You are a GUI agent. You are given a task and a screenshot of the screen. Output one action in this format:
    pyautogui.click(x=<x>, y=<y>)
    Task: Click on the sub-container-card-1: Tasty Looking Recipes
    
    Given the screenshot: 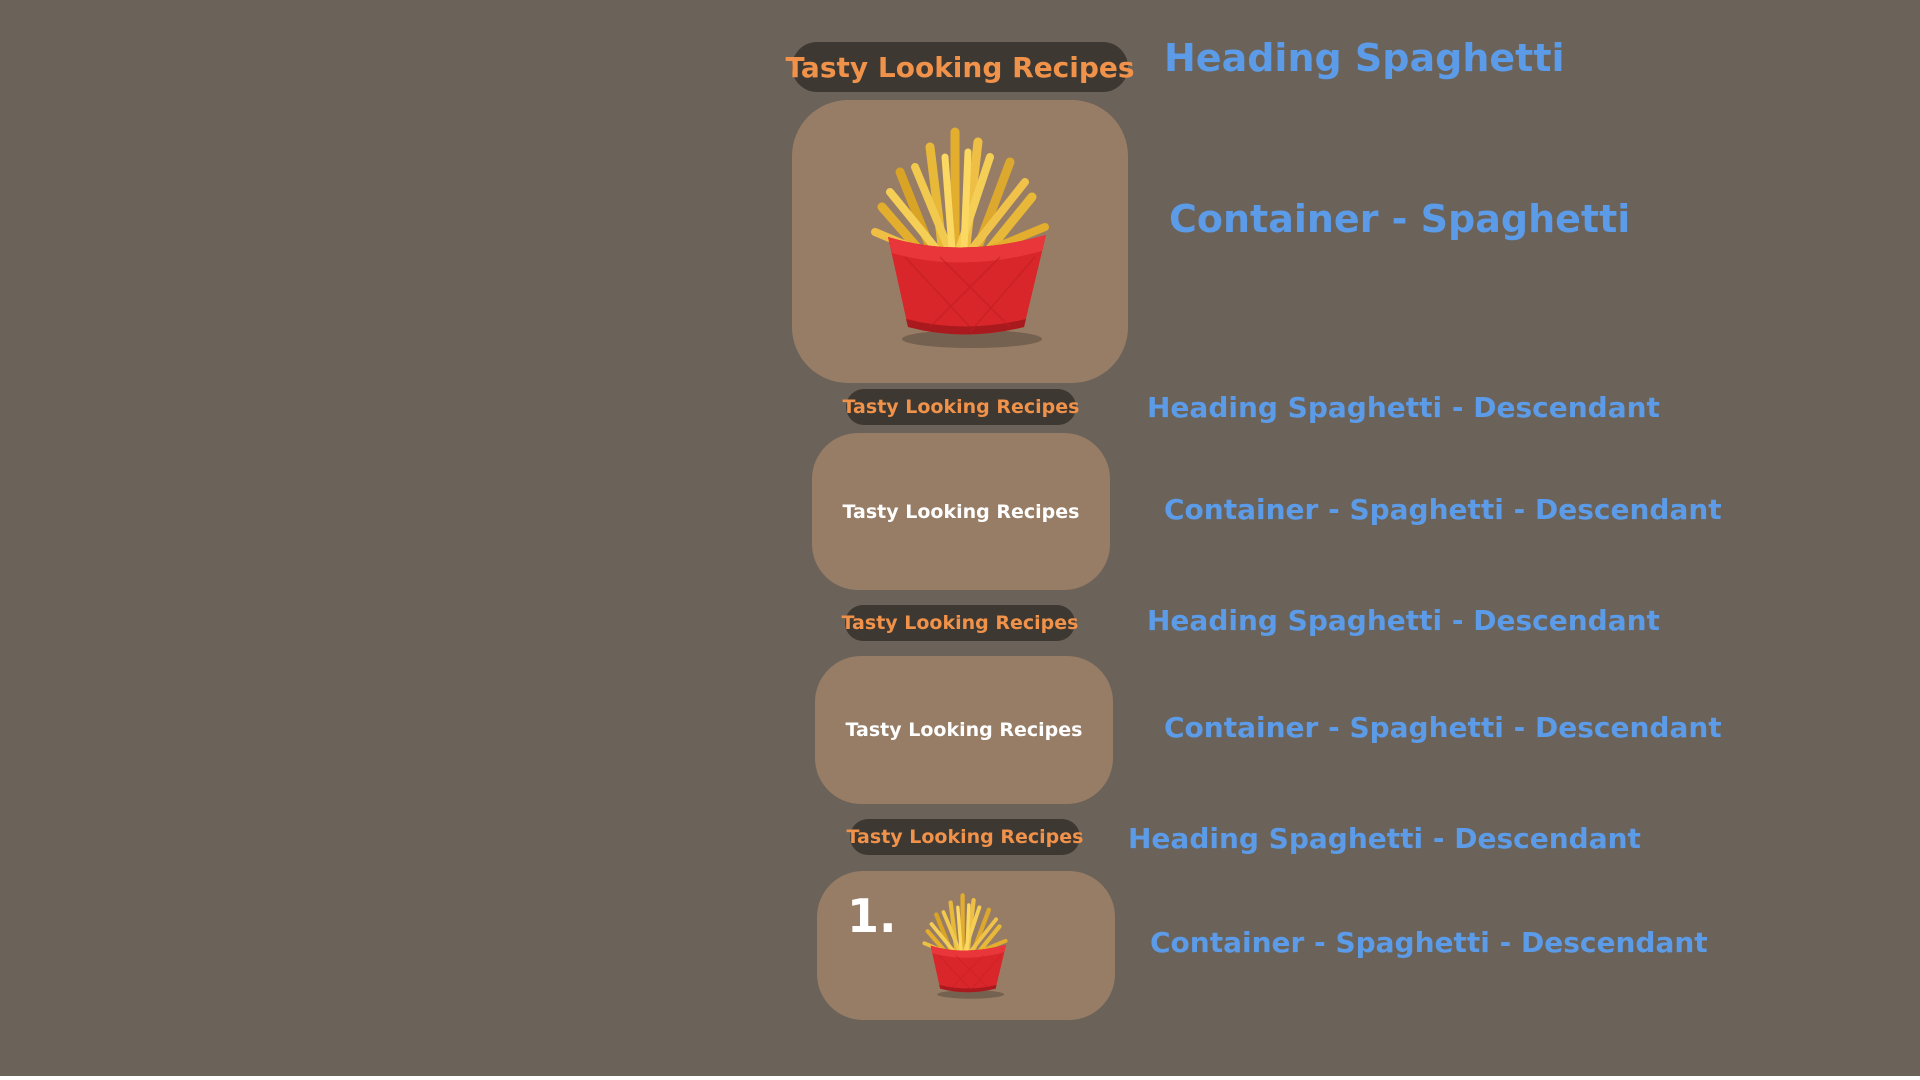 What is the action you would take?
    pyautogui.click(x=961, y=511)
    